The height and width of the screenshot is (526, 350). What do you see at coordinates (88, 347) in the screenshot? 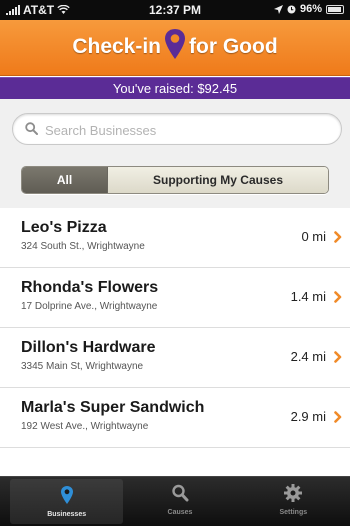
I see `business-name: Dillon's Hardware` at bounding box center [88, 347].